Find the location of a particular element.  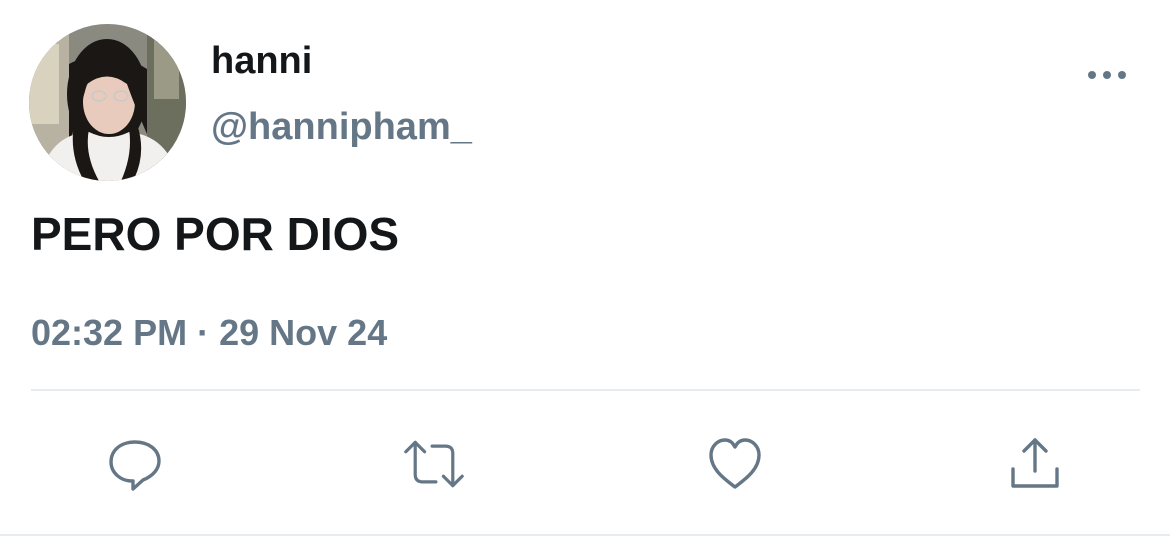

reply-icon is located at coordinates (135, 465).